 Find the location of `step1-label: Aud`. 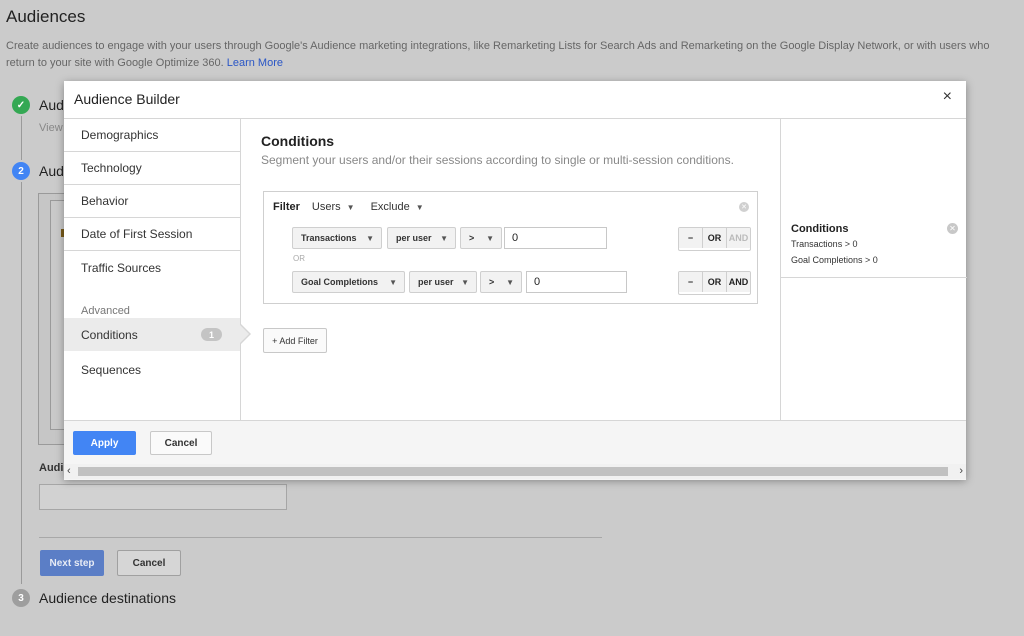

step1-label: Aud is located at coordinates (51, 105).